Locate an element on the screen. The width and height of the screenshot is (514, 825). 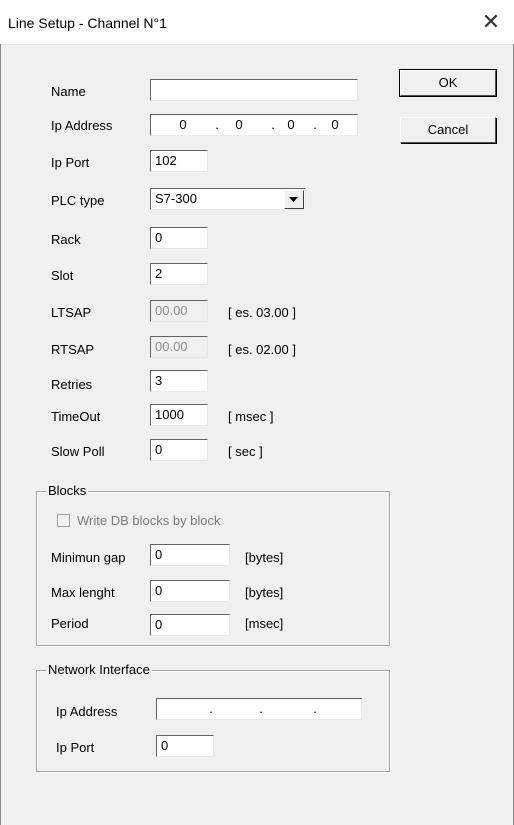
slow-poll-label: Slow Poll is located at coordinates (78, 451).